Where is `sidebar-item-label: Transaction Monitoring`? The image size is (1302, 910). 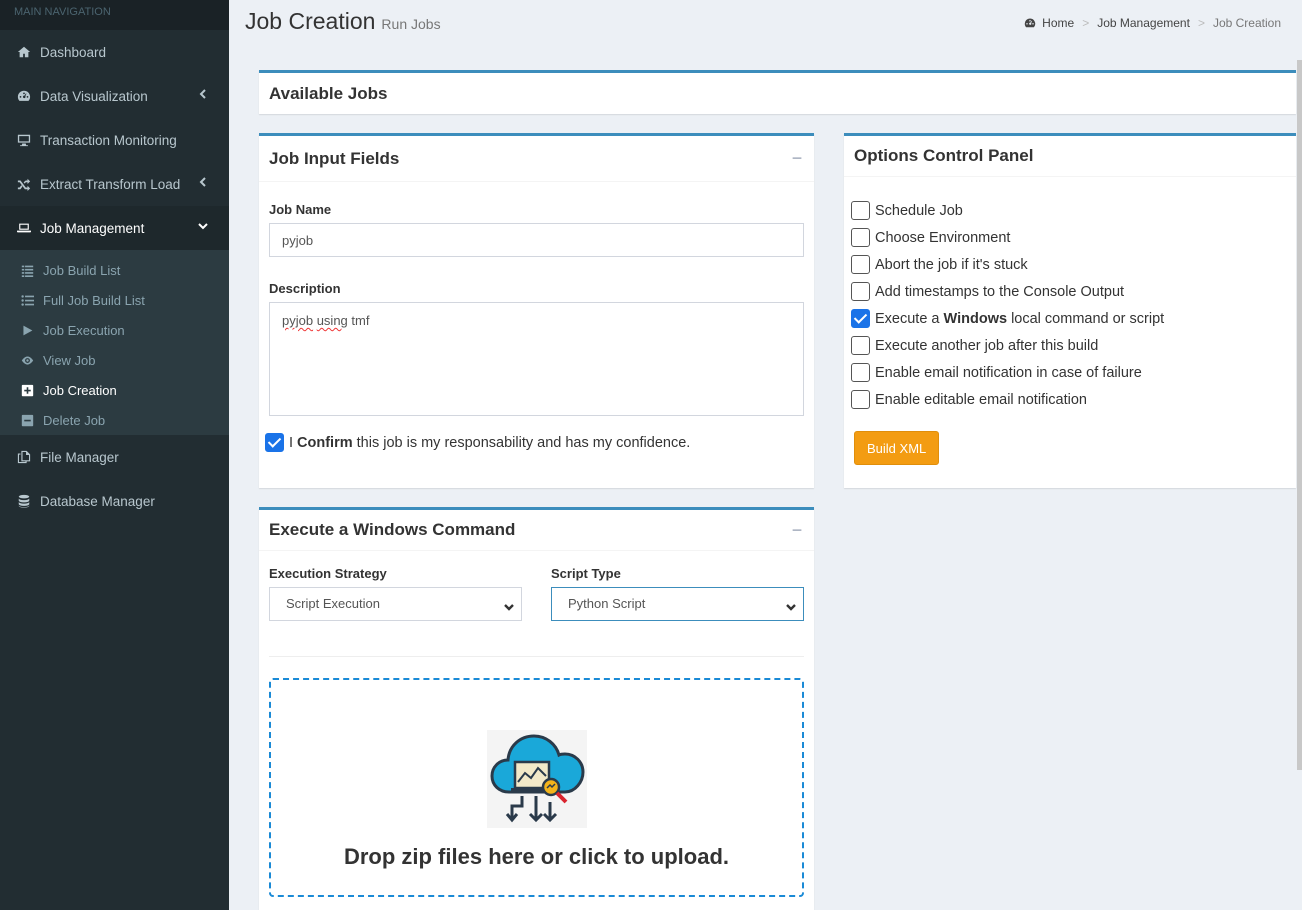 sidebar-item-label: Transaction Monitoring is located at coordinates (108, 140).